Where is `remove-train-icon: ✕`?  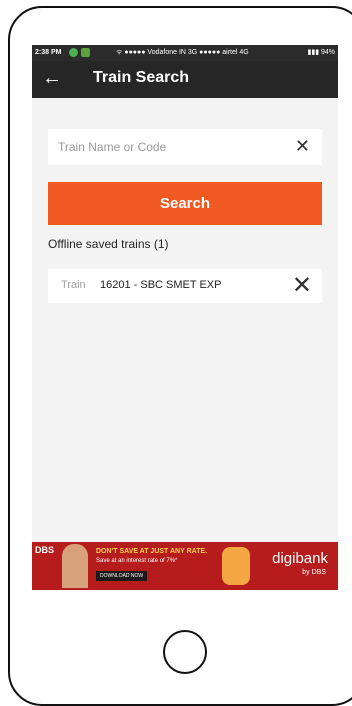
remove-train-icon: ✕ is located at coordinates (302, 286).